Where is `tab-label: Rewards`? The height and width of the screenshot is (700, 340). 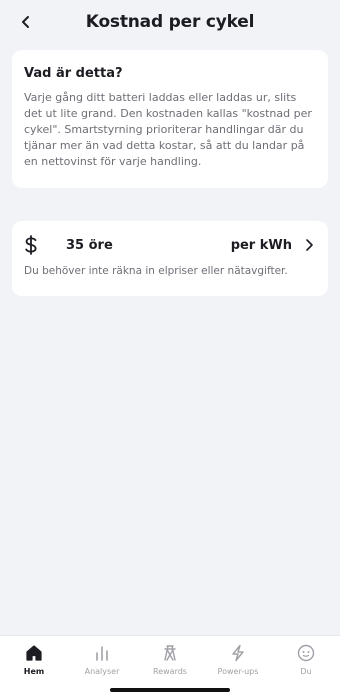 tab-label: Rewards is located at coordinates (170, 671).